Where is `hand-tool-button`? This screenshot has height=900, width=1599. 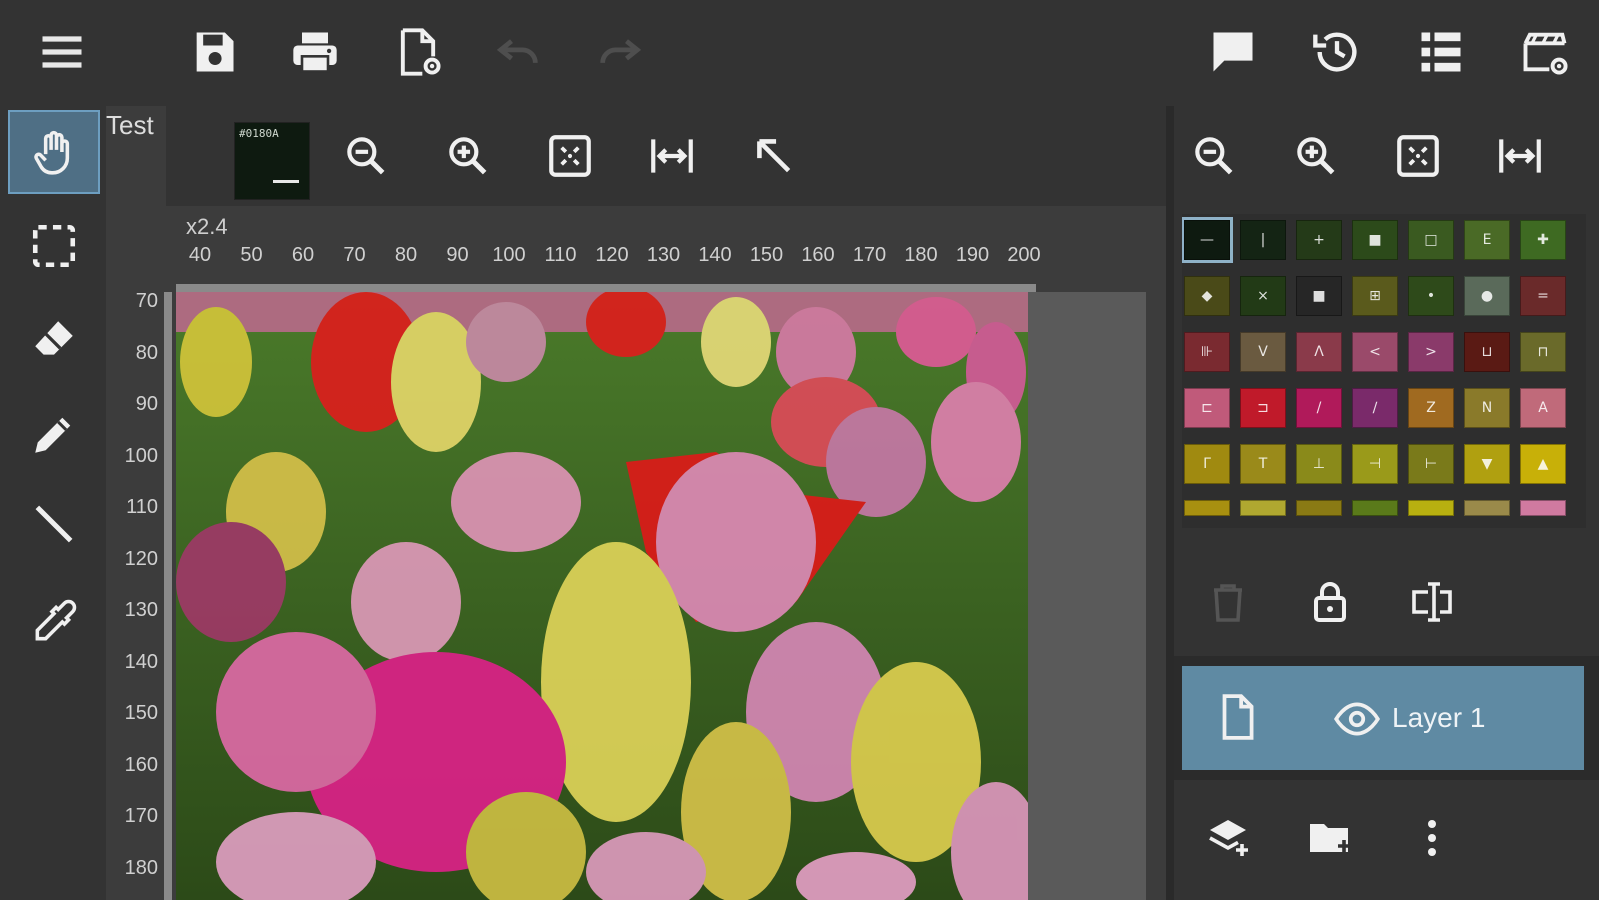 hand-tool-button is located at coordinates (54, 152).